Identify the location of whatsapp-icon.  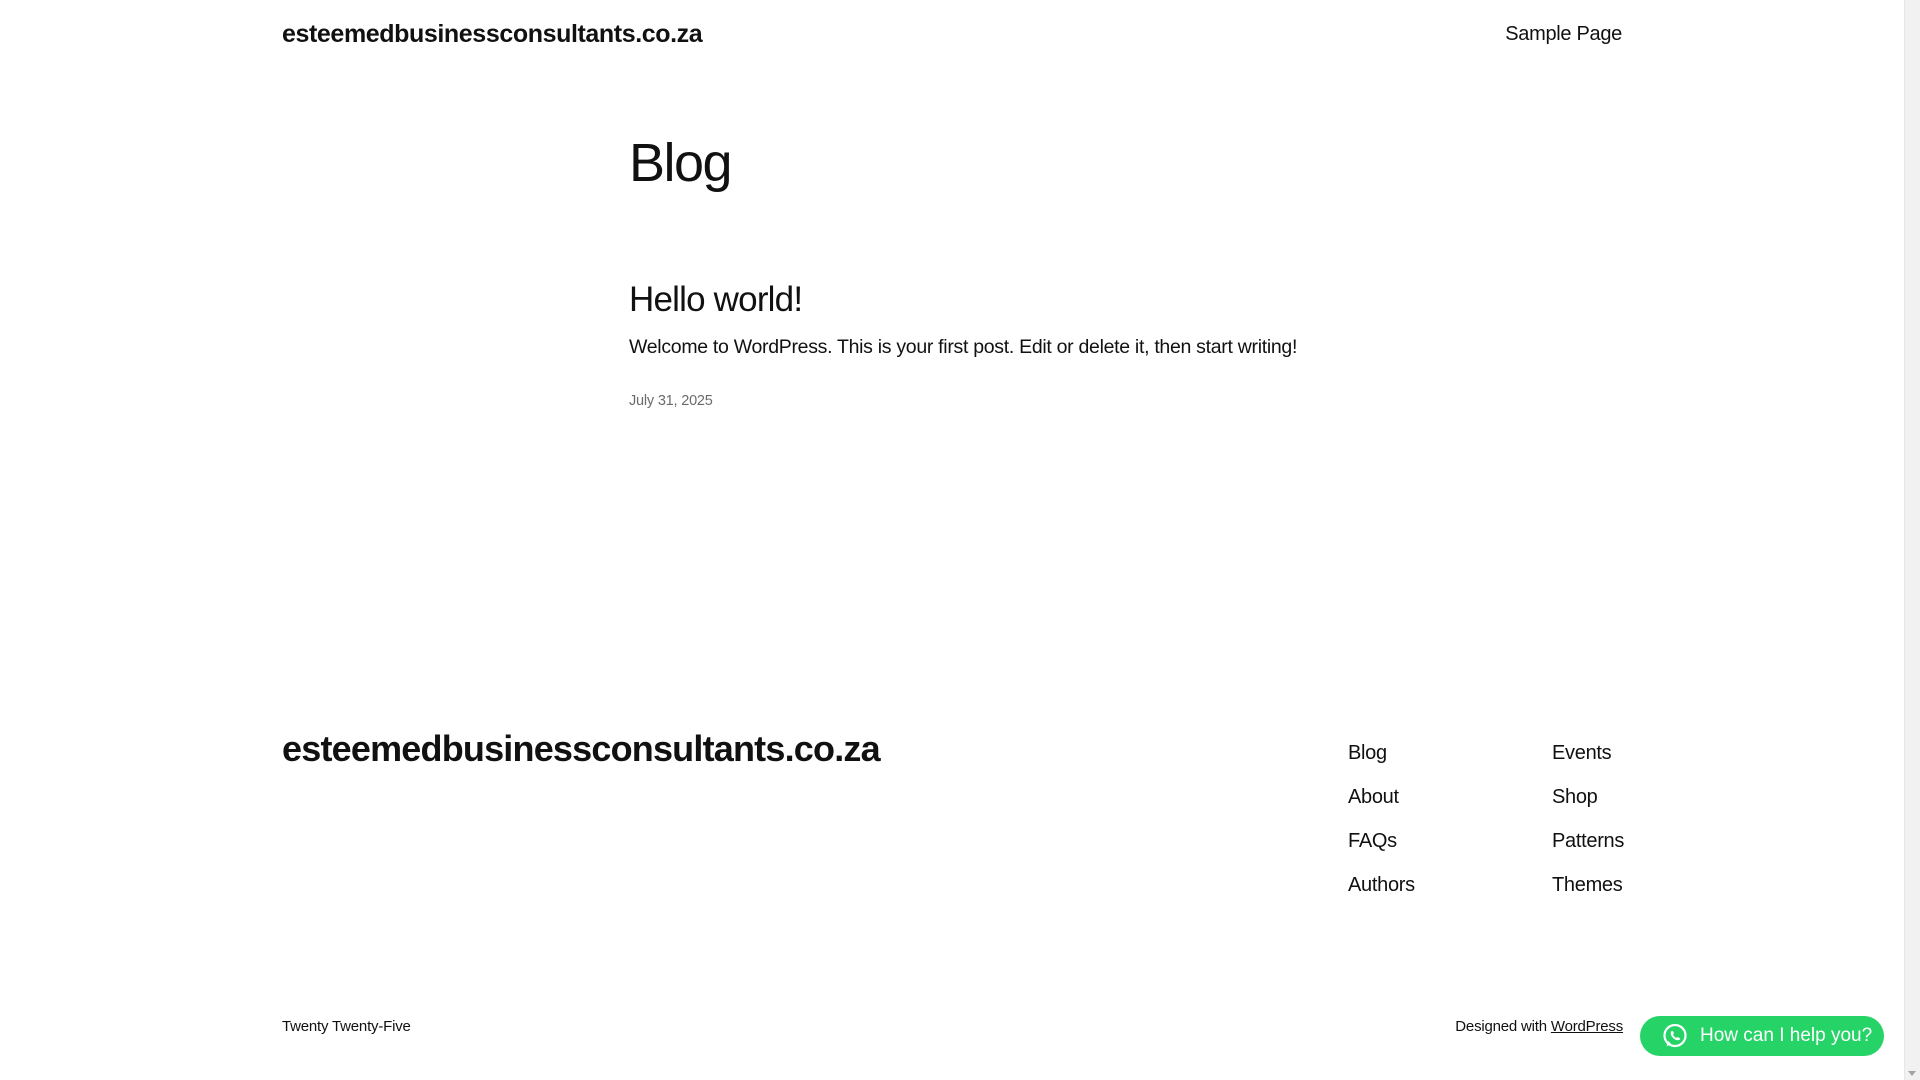
(1675, 1036).